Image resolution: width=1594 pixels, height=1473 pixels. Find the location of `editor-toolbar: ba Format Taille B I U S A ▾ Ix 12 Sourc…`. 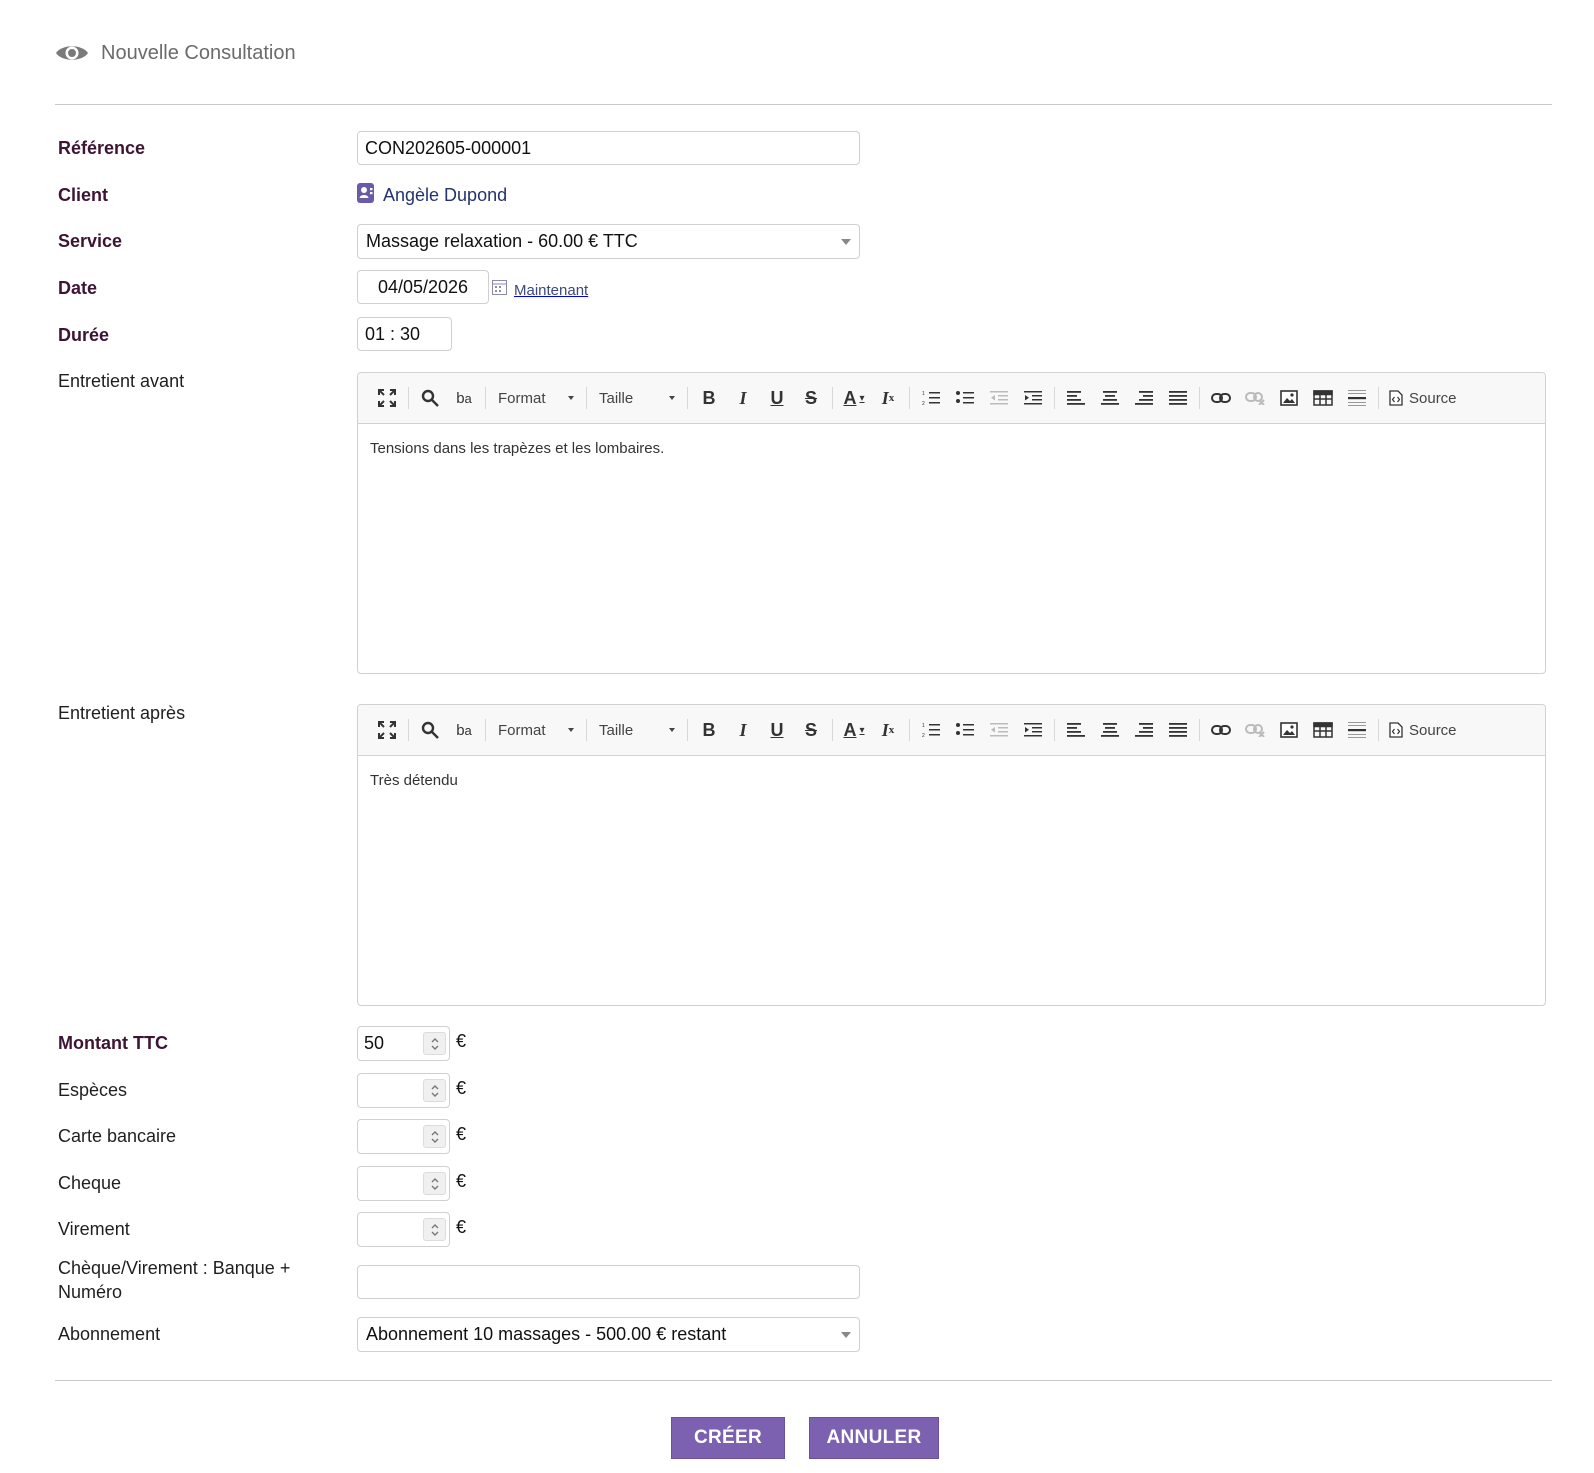

editor-toolbar: ba Format Taille B I U S A ▾ Ix 12 Sourc… is located at coordinates (951, 730).